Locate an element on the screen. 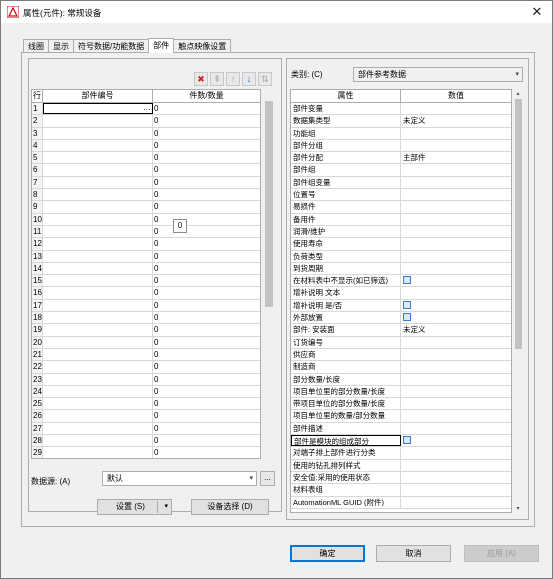 The height and width of the screenshot is (579, 553). table-row: 23 0 is located at coordinates (146, 379).